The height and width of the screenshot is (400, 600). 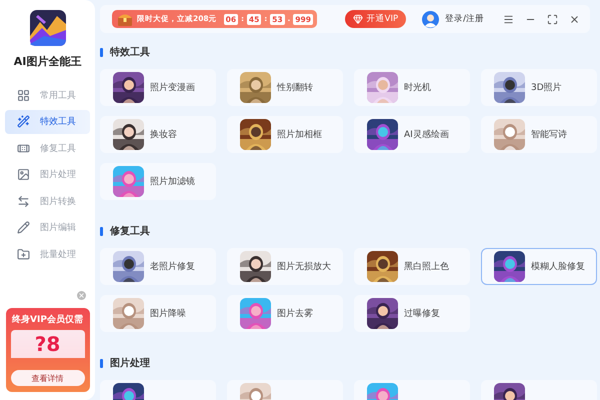 What do you see at coordinates (431, 19) in the screenshot?
I see `user-avatar` at bounding box center [431, 19].